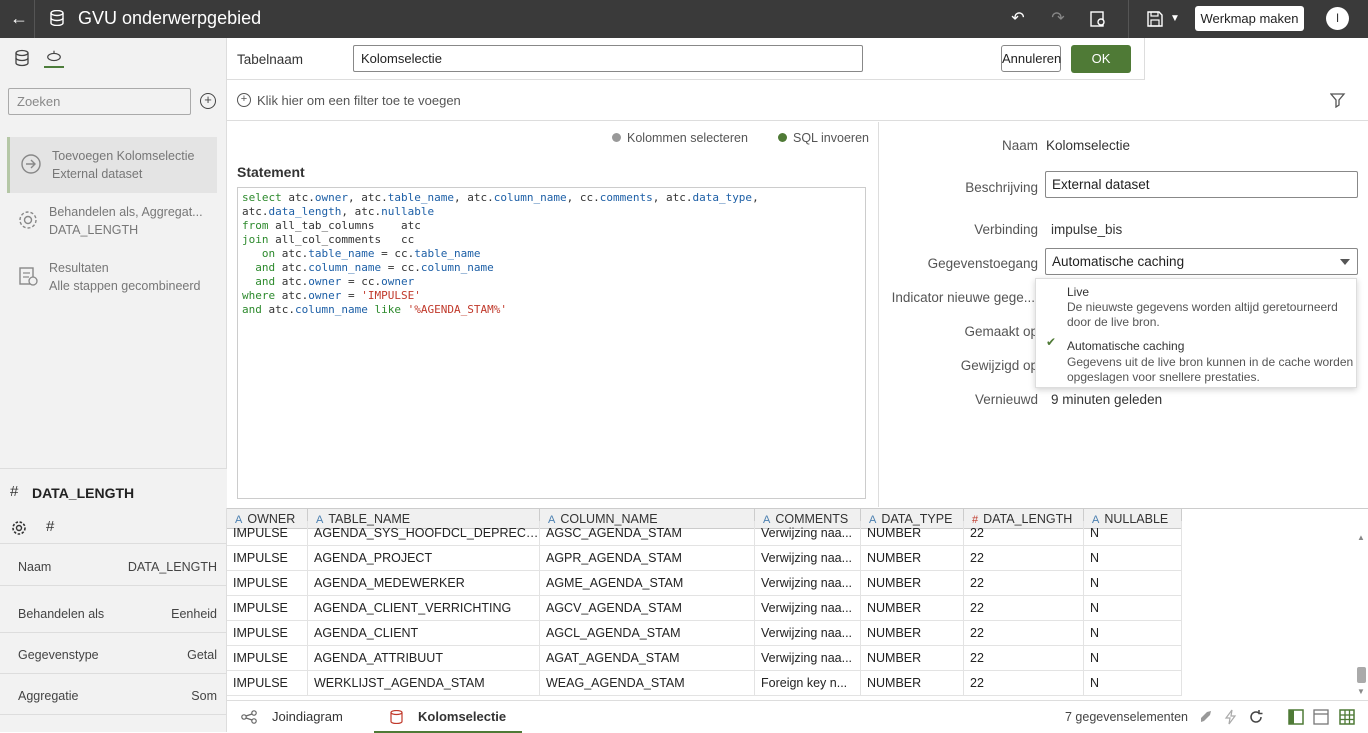  What do you see at coordinates (462, 716) in the screenshot?
I see `tab-label: Kolomselectie` at bounding box center [462, 716].